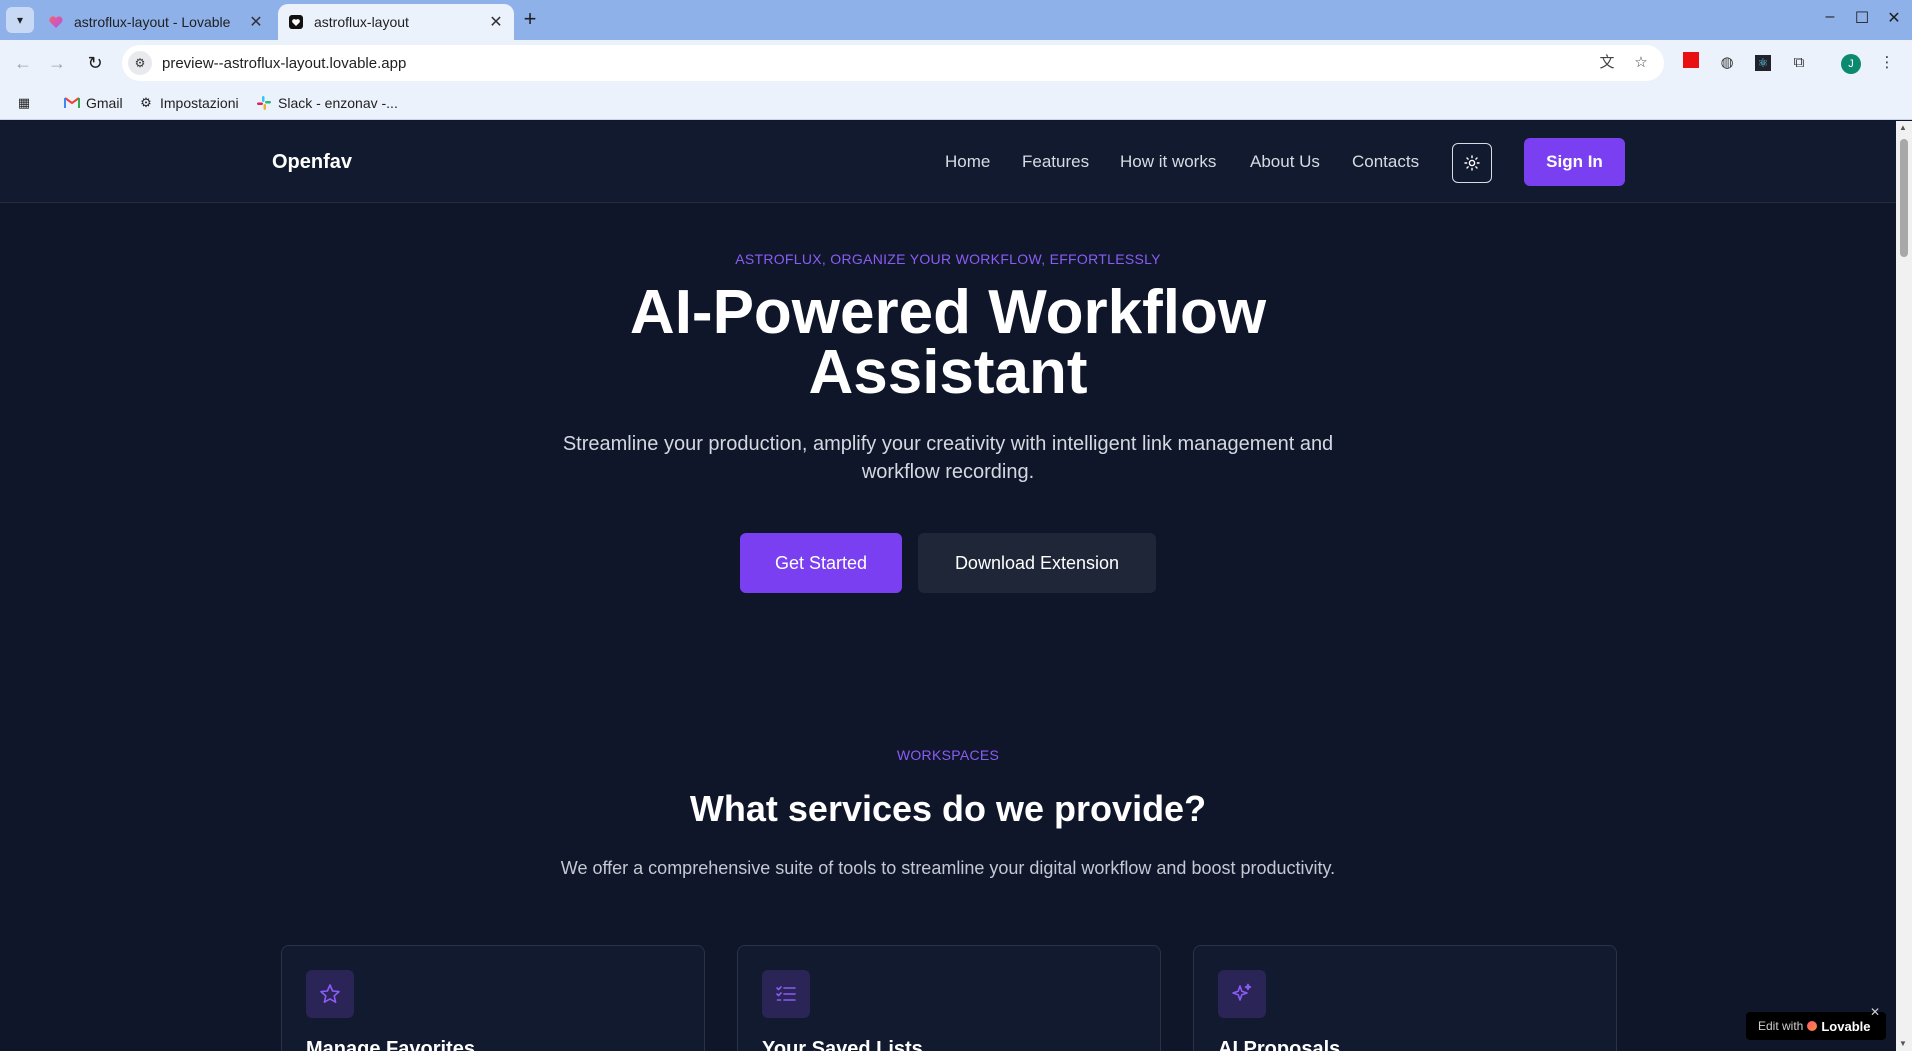 Image resolution: width=1912 pixels, height=1051 pixels. I want to click on tab-lovable-editor: astroflux-layout - Lovable ✕, so click(156, 22).